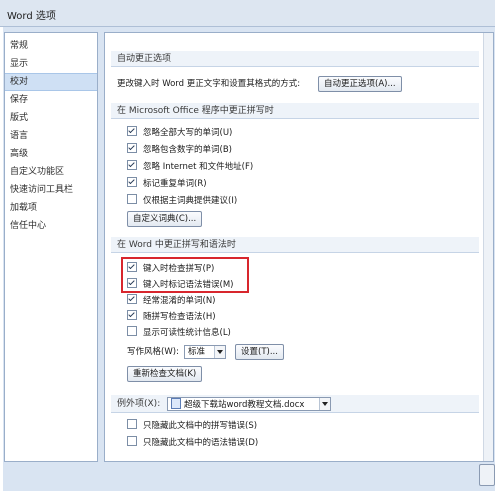 This screenshot has width=495, height=494. I want to click on option-label: 仅根据主词典提供建议(I), so click(190, 201).